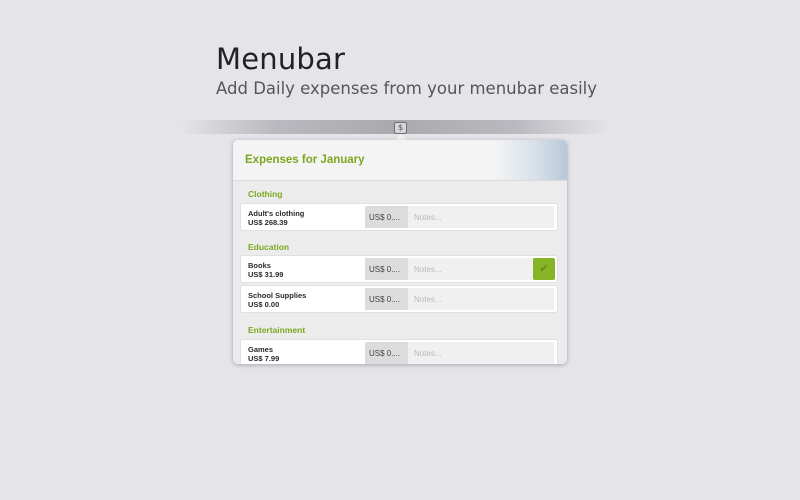  I want to click on expense-row-games: Games US$ 7.99, so click(399, 352).